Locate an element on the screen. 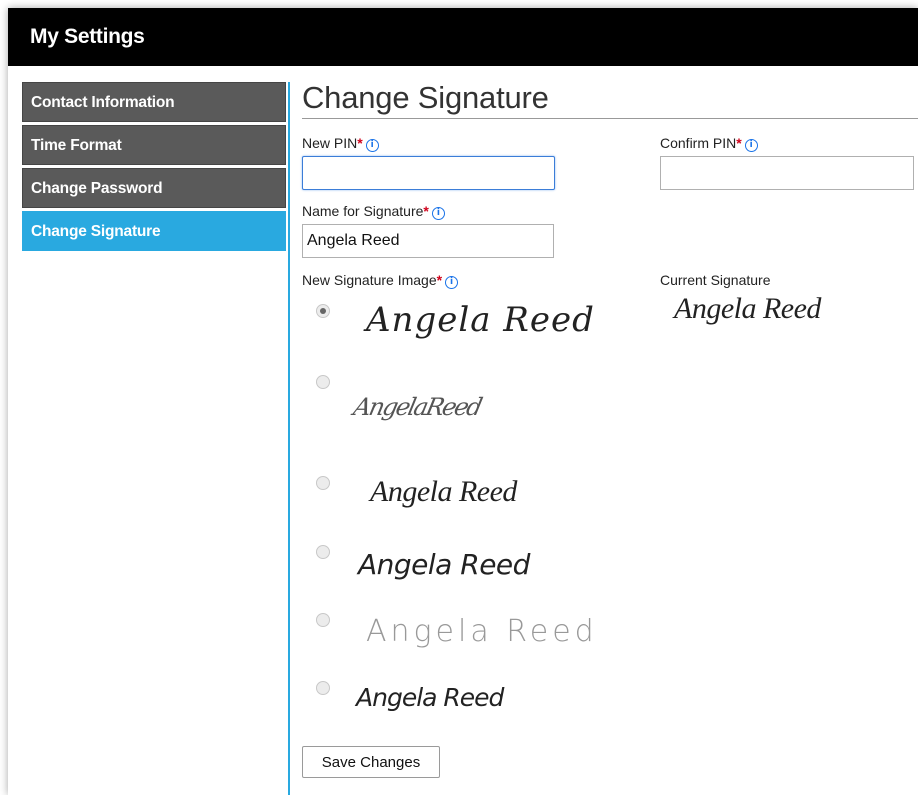 The height and width of the screenshot is (795, 918). sidebar-item-change-password: Change Password is located at coordinates (154, 188).